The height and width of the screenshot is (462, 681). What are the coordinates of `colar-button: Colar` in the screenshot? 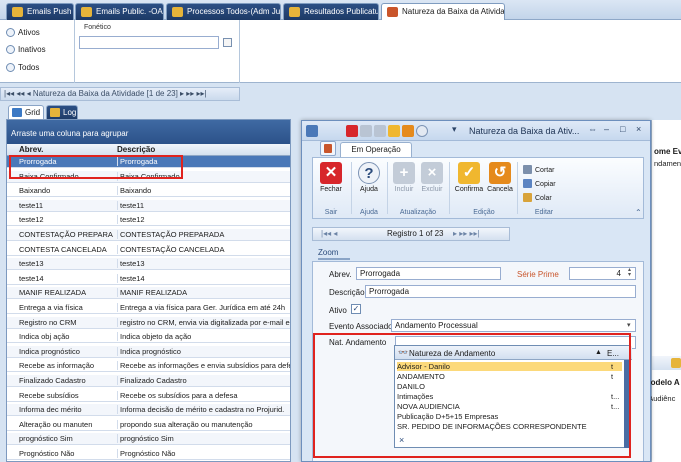 It's located at (537, 197).